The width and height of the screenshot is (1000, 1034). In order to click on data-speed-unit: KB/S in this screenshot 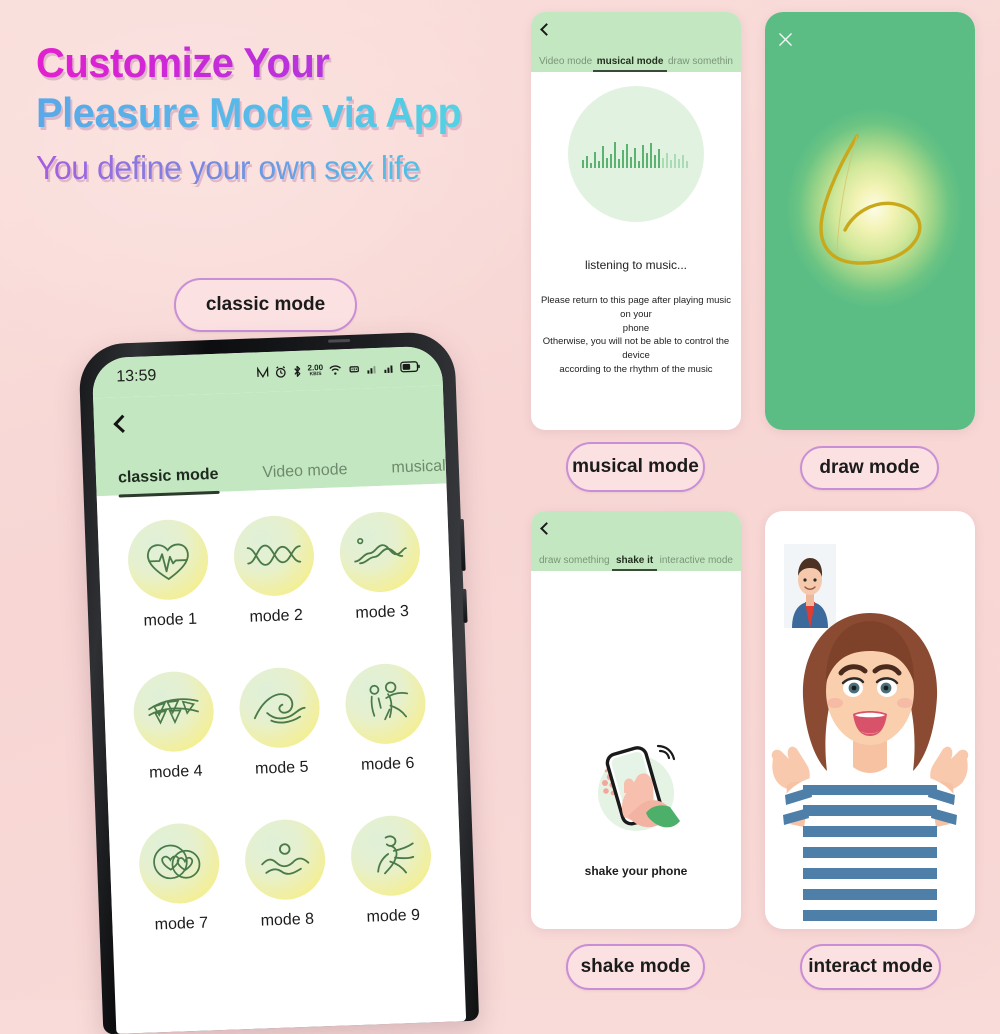, I will do `click(315, 373)`.